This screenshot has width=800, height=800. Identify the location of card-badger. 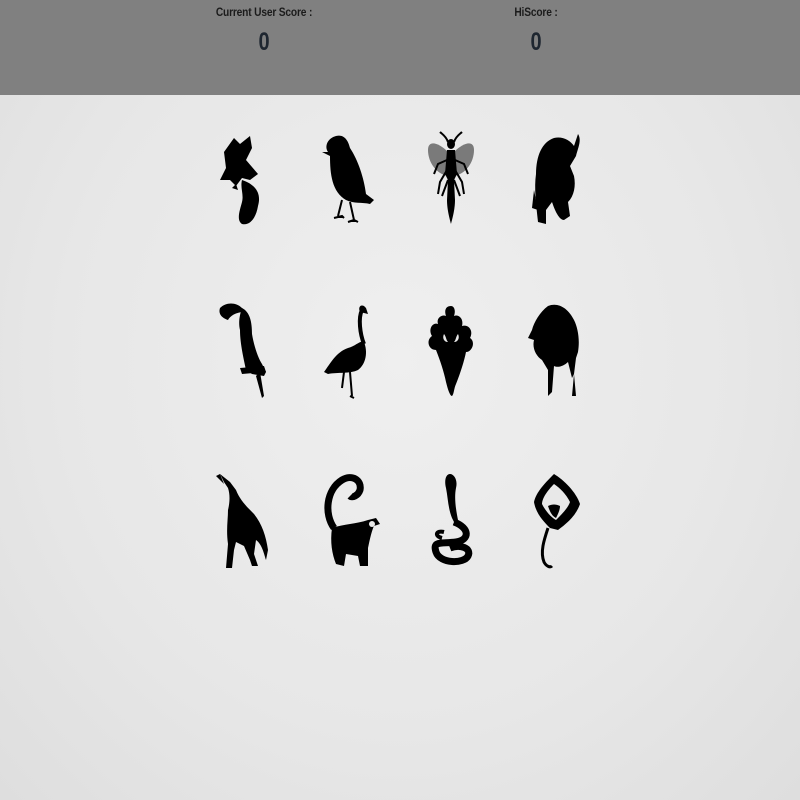
(555, 180).